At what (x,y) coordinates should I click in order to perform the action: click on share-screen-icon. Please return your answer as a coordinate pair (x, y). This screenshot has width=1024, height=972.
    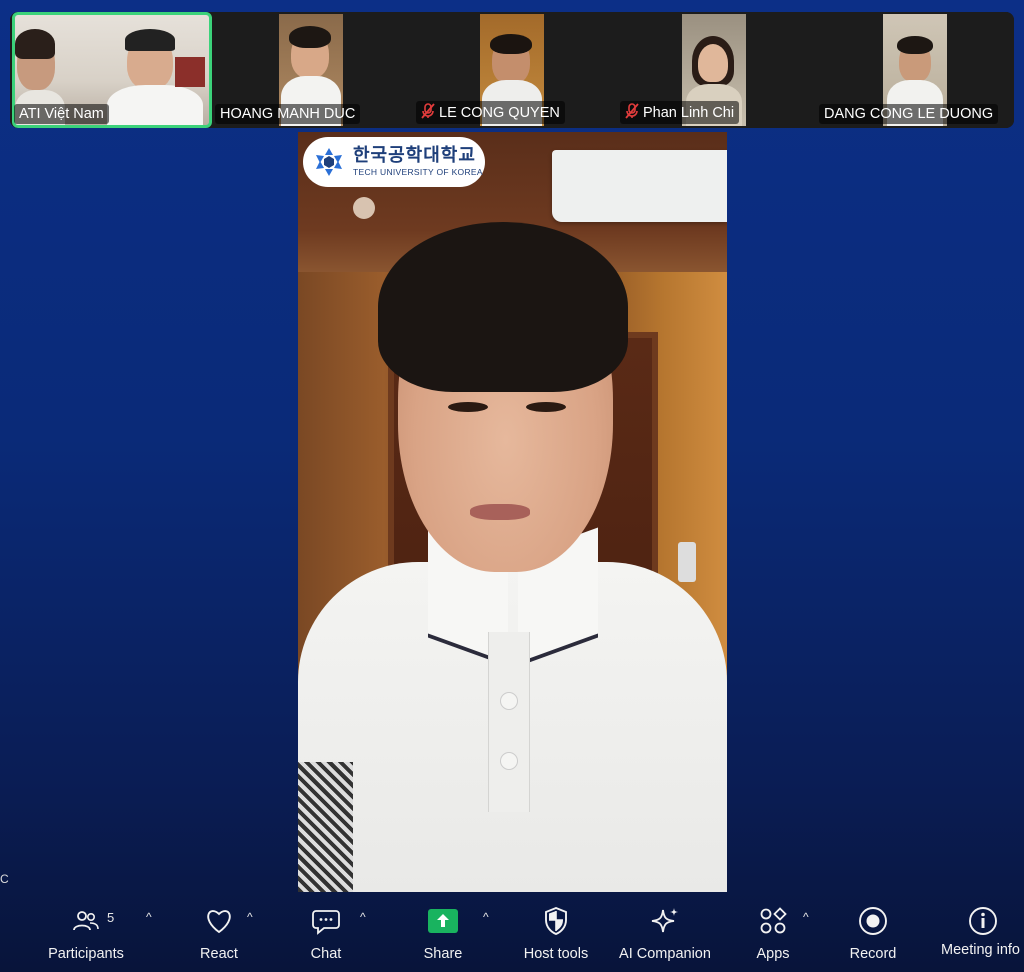
    Looking at the image, I should click on (443, 921).